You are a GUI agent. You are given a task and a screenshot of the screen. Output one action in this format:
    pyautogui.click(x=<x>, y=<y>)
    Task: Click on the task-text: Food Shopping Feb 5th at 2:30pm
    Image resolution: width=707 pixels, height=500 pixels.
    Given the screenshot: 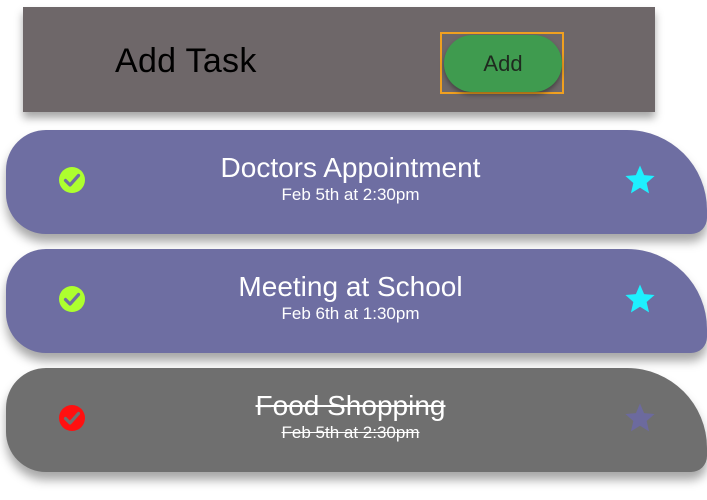 What is the action you would take?
    pyautogui.click(x=356, y=416)
    